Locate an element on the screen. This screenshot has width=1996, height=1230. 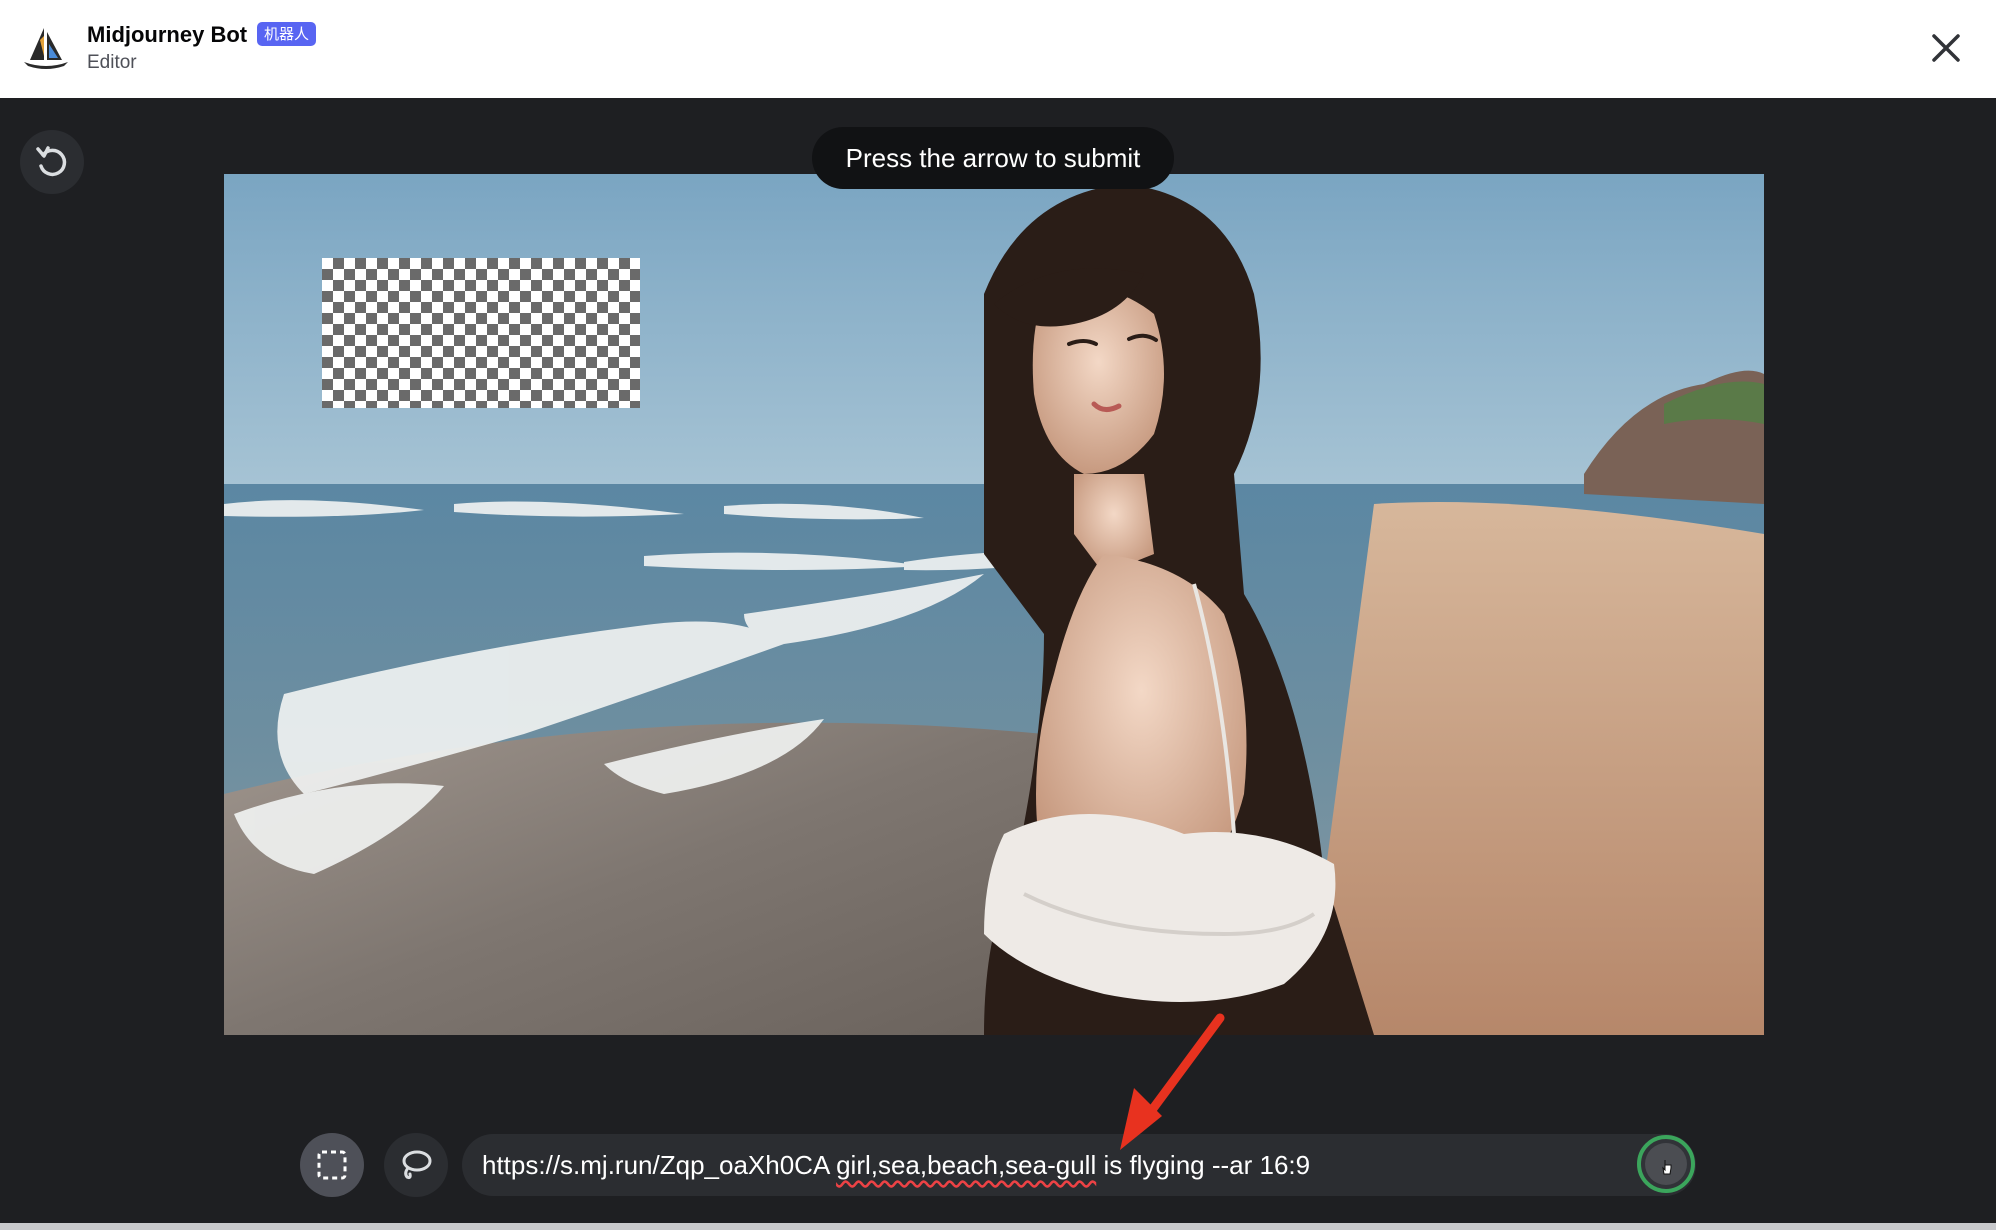
editor-subtitle: Editor is located at coordinates (112, 62).